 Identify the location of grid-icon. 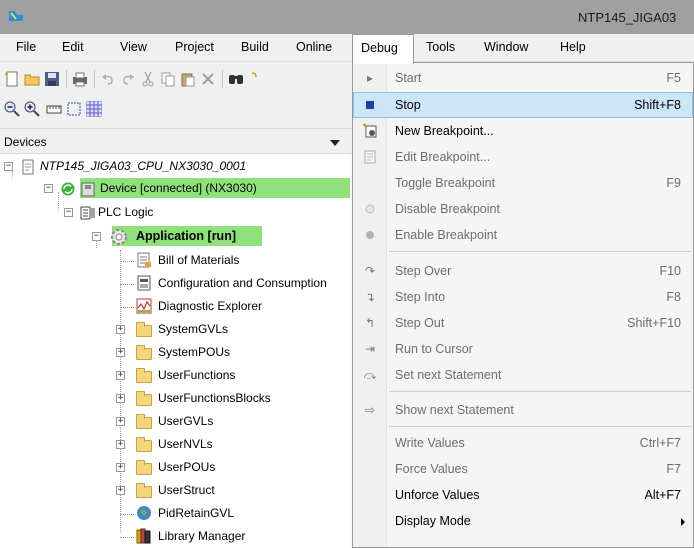
(94, 109).